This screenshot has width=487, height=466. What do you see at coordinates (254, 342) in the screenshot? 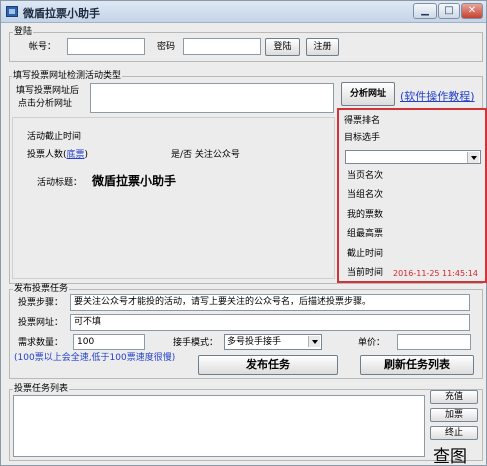
I see `mode-value: 多号投手接手` at bounding box center [254, 342].